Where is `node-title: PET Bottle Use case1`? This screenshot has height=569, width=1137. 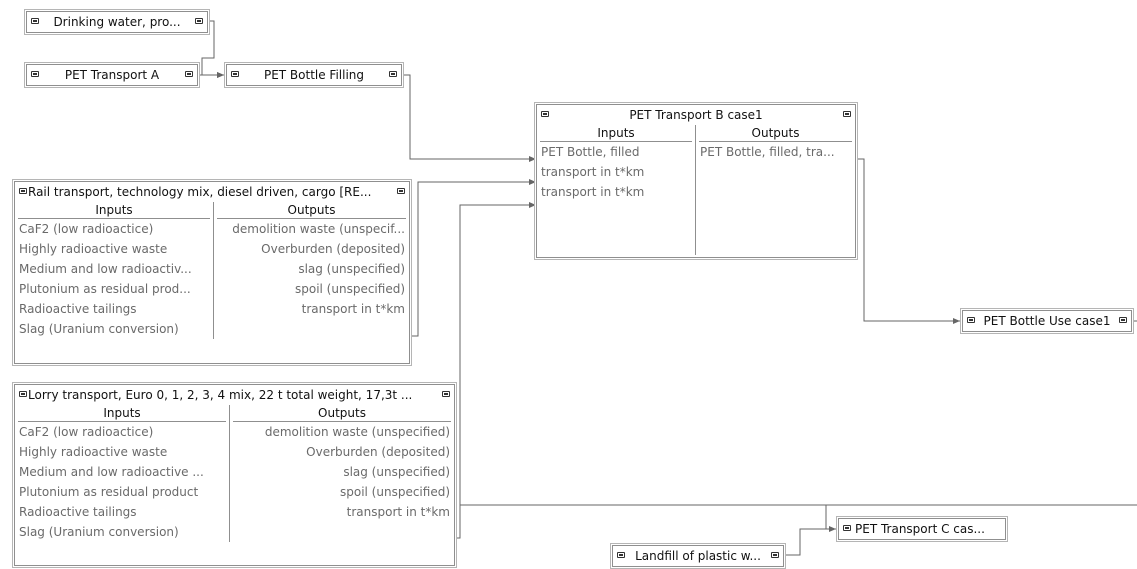 node-title: PET Bottle Use case1 is located at coordinates (1047, 321).